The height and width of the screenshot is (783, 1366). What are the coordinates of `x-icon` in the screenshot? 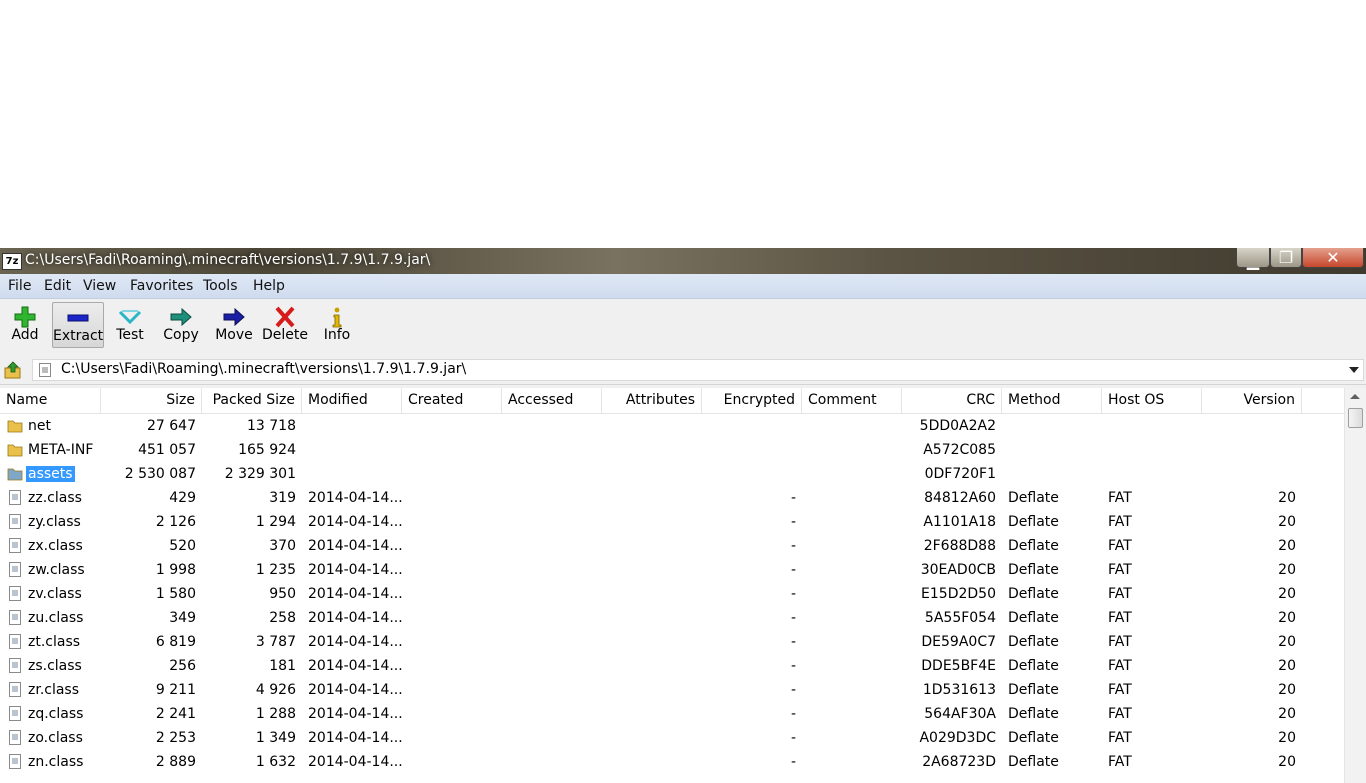 It's located at (285, 317).